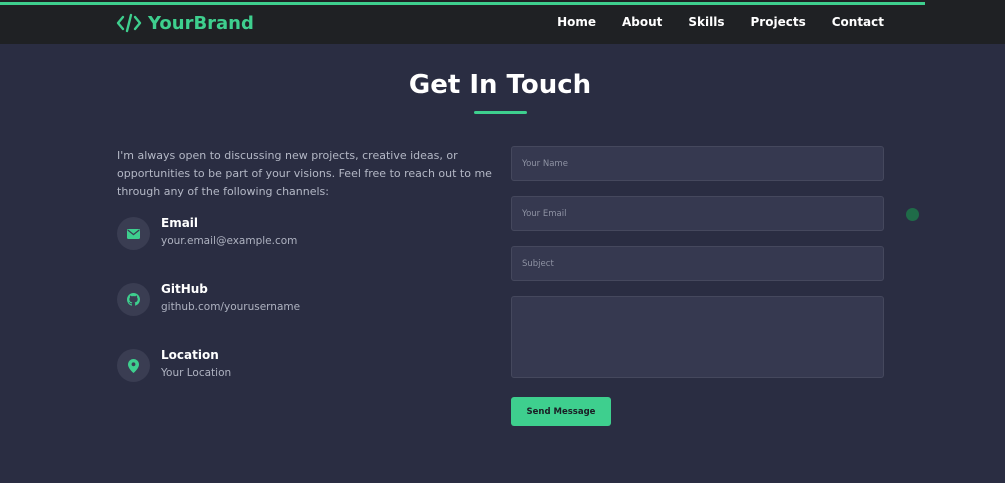 This screenshot has height=483, width=1005. I want to click on nav-link-about: About, so click(642, 22).